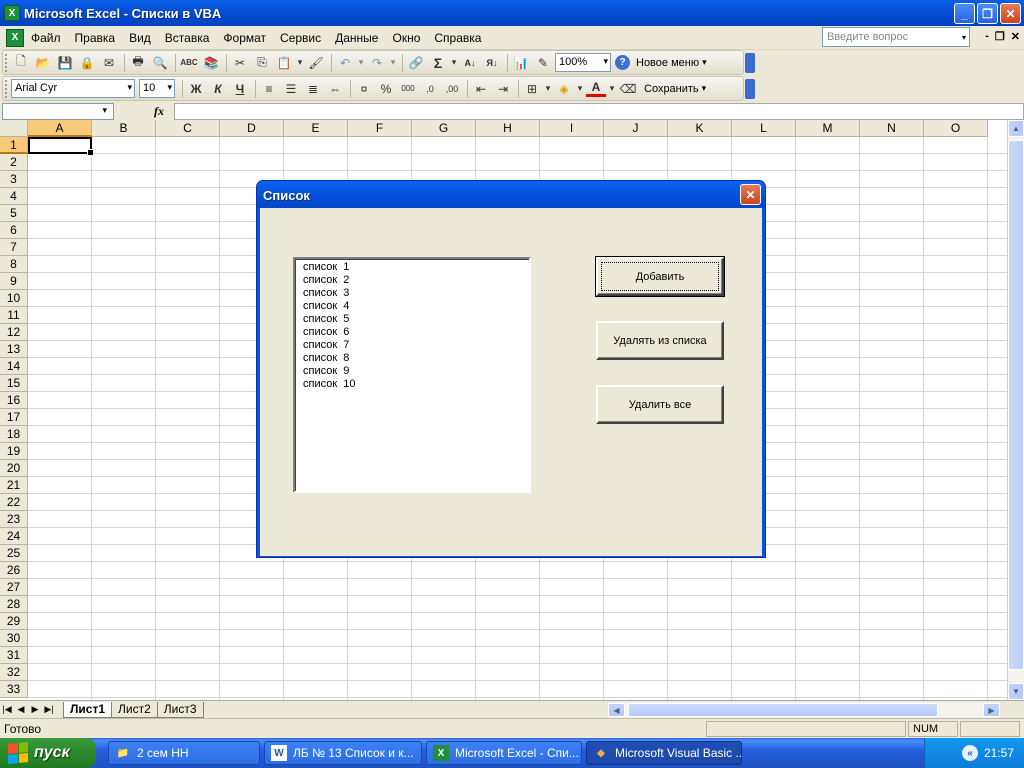  What do you see at coordinates (503, 89) in the screenshot?
I see `increase-indent-icon: ⇥` at bounding box center [503, 89].